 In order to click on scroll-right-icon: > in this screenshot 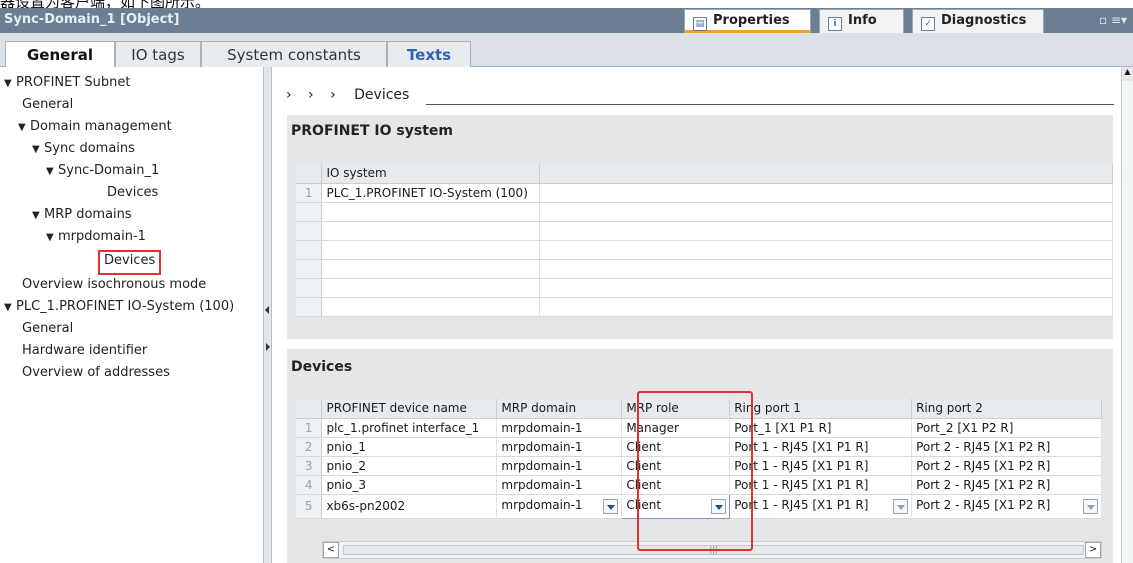, I will do `click(1093, 550)`.